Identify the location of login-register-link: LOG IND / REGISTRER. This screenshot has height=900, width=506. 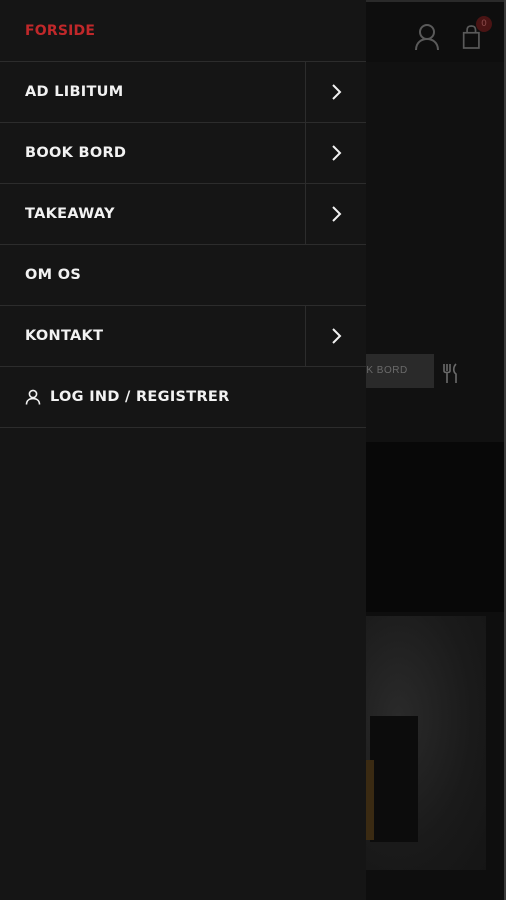
(183, 397).